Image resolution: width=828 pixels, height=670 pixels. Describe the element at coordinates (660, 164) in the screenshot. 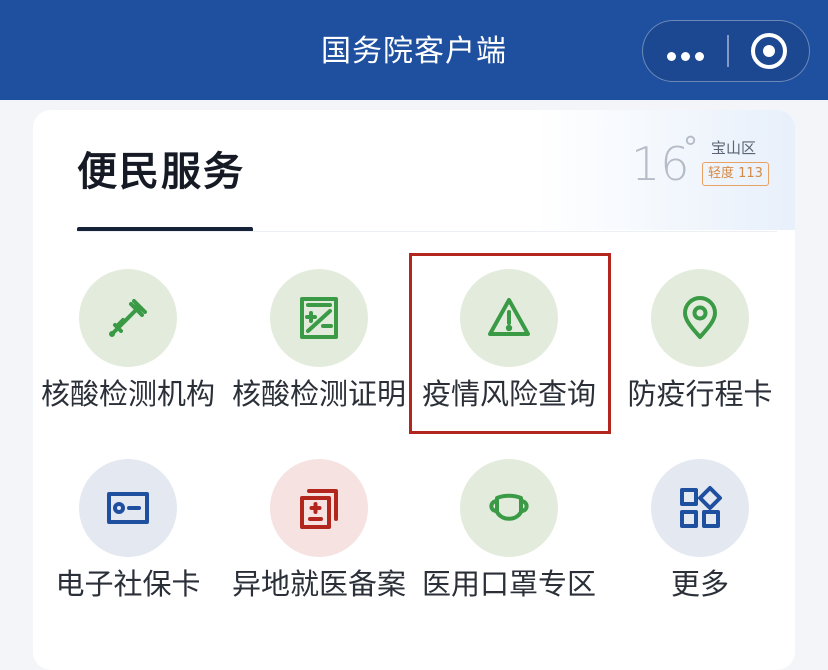

I see `temperature-value: 16` at that location.